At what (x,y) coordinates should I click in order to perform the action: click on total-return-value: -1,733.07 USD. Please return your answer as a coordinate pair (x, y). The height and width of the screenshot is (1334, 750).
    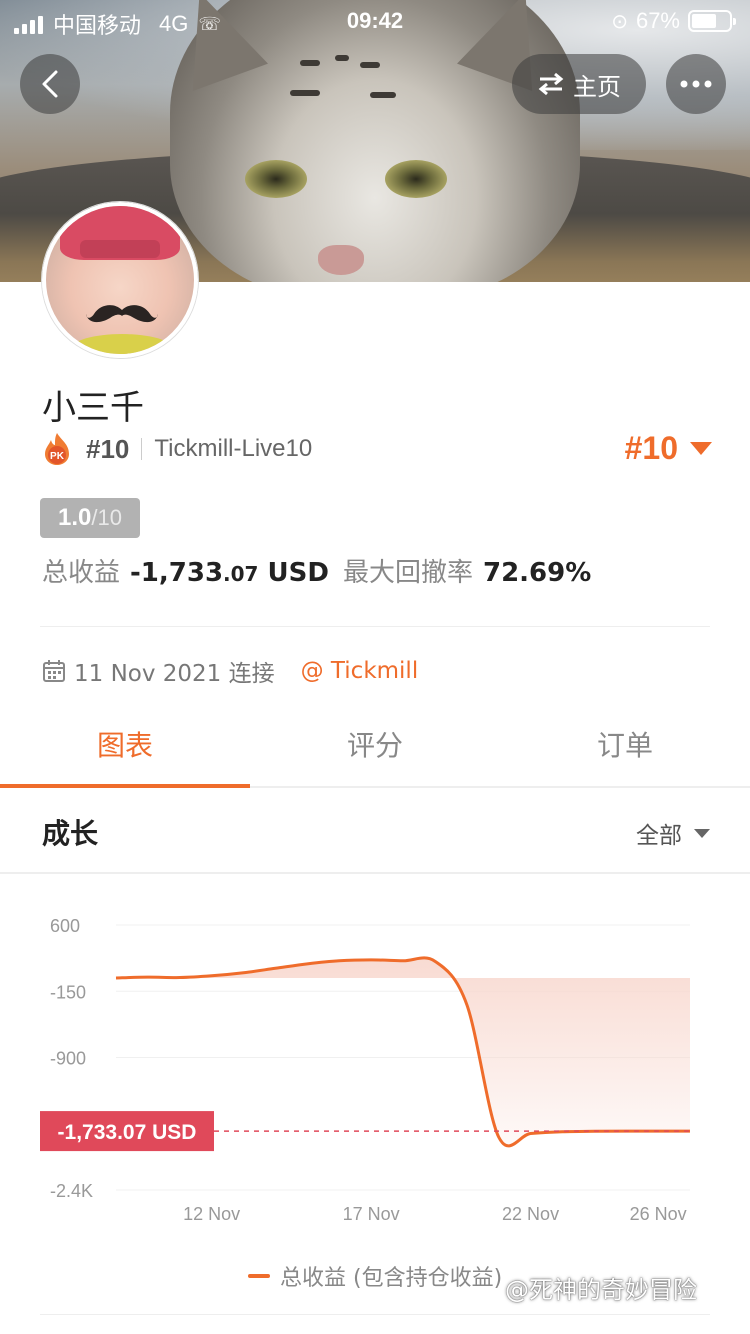
    Looking at the image, I should click on (229, 573).